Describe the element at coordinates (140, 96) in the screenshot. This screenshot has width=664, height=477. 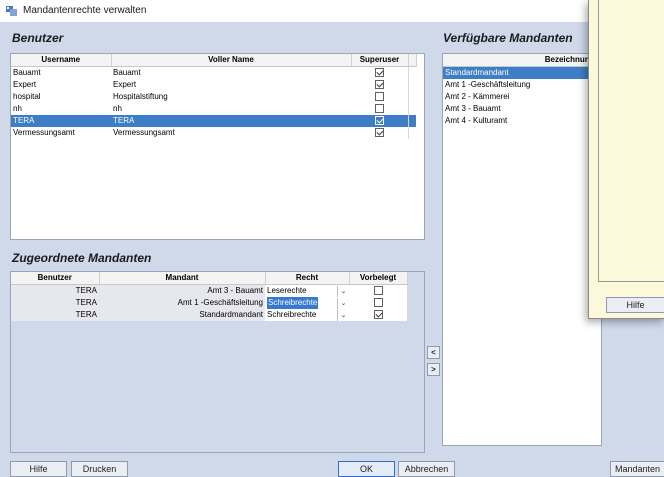
I see `fullname-cell: Hospitalstiftung` at that location.